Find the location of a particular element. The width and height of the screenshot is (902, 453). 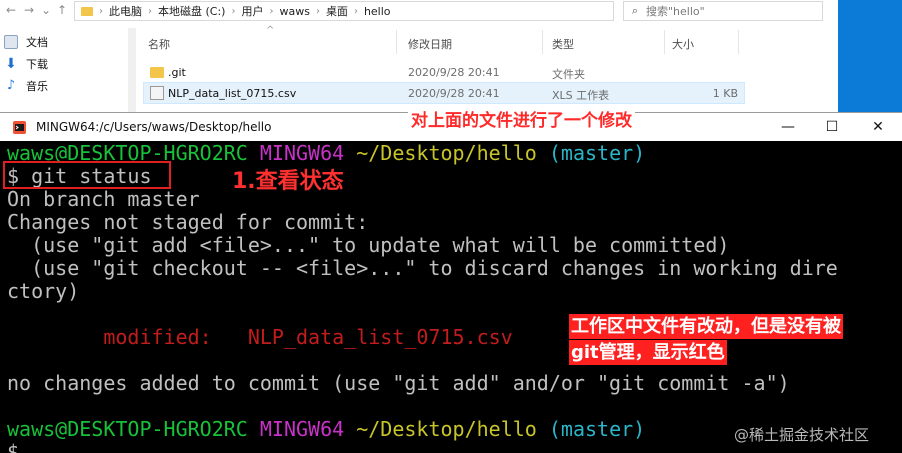

input-line: $ is located at coordinates (13, 447).